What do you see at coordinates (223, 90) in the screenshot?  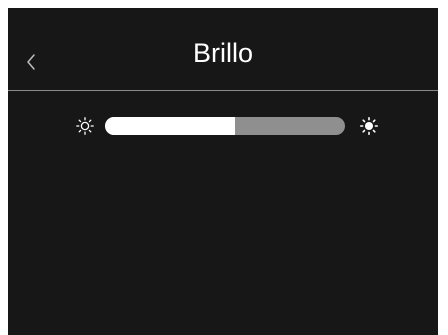 I see `header-divider` at bounding box center [223, 90].